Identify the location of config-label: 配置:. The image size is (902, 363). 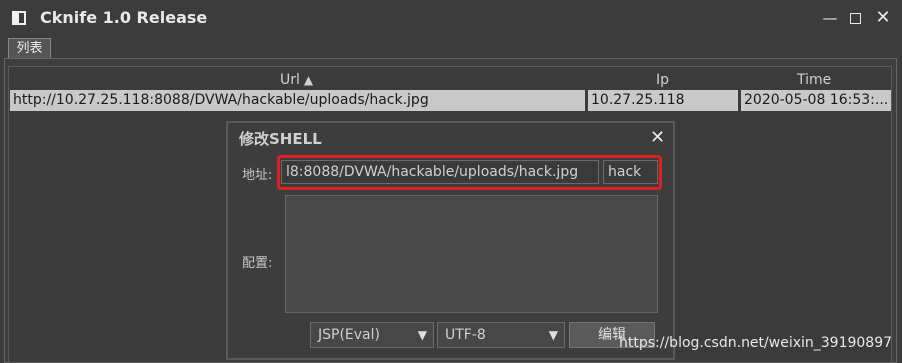
(257, 263).